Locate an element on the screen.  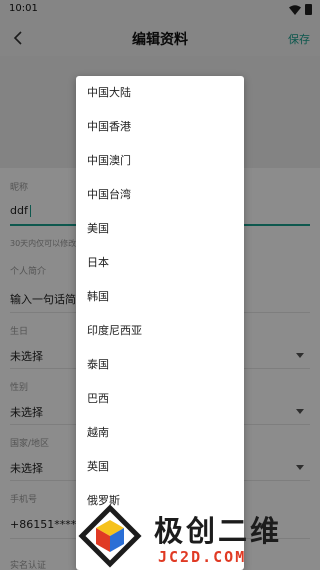
cube-logo-icon is located at coordinates (110, 536).